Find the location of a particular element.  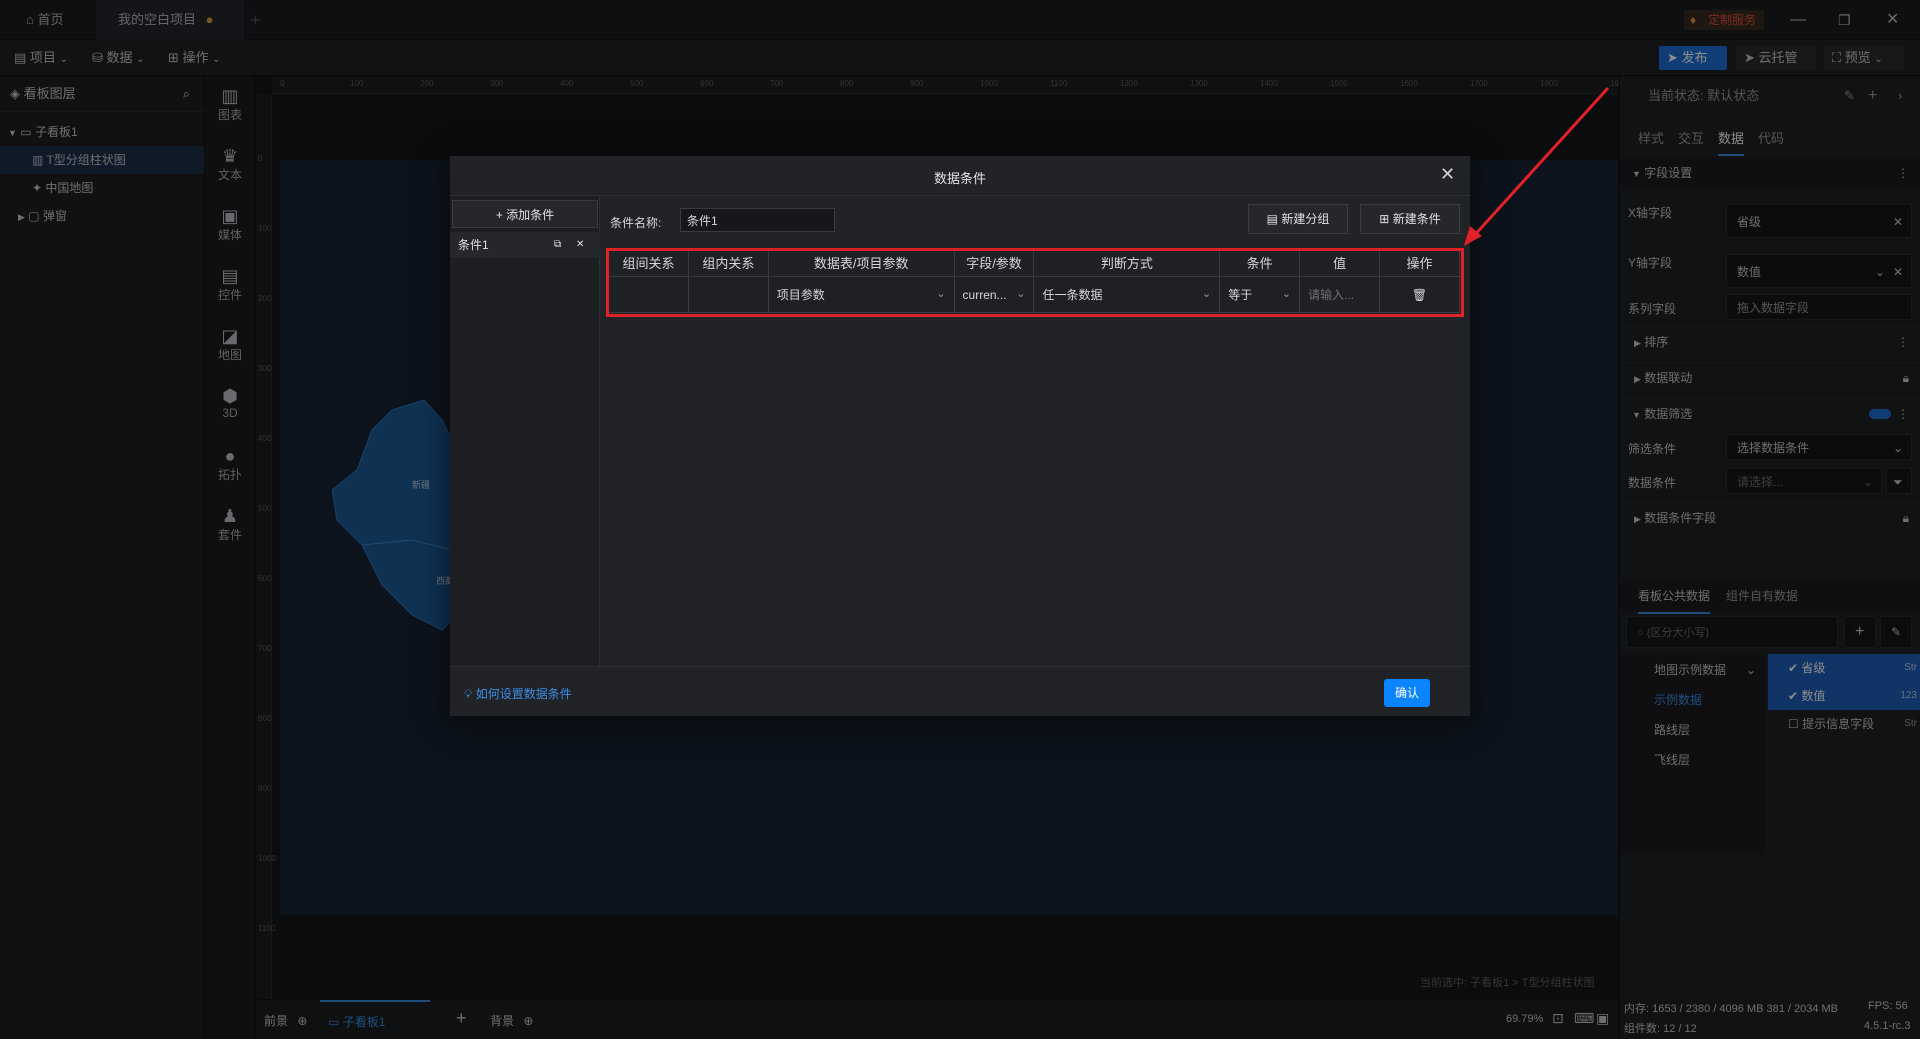

annotation-arrow is located at coordinates (1537, 166).